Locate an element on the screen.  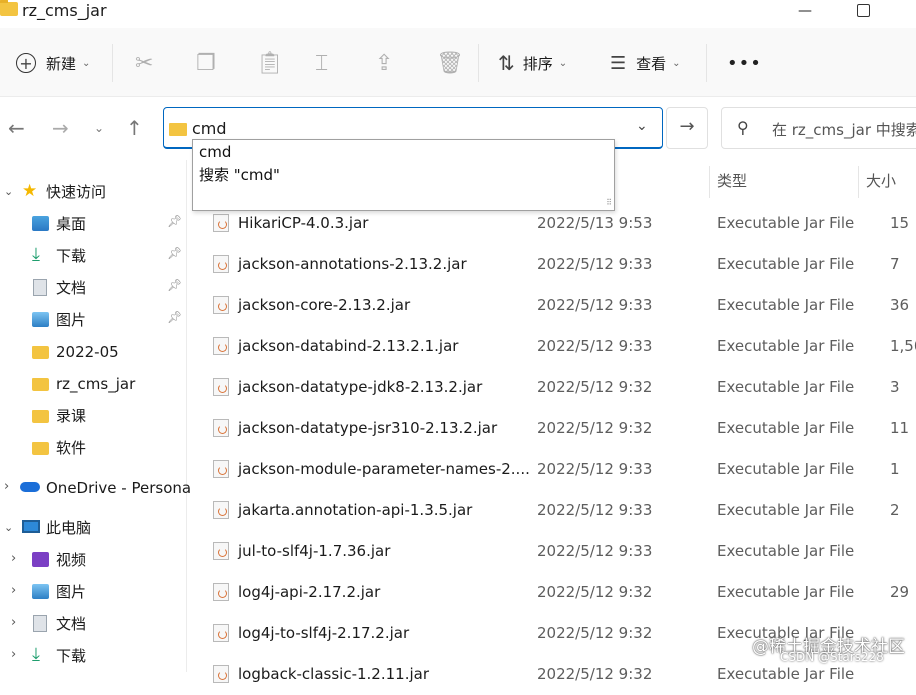
file-size: 36 is located at coordinates (900, 305).